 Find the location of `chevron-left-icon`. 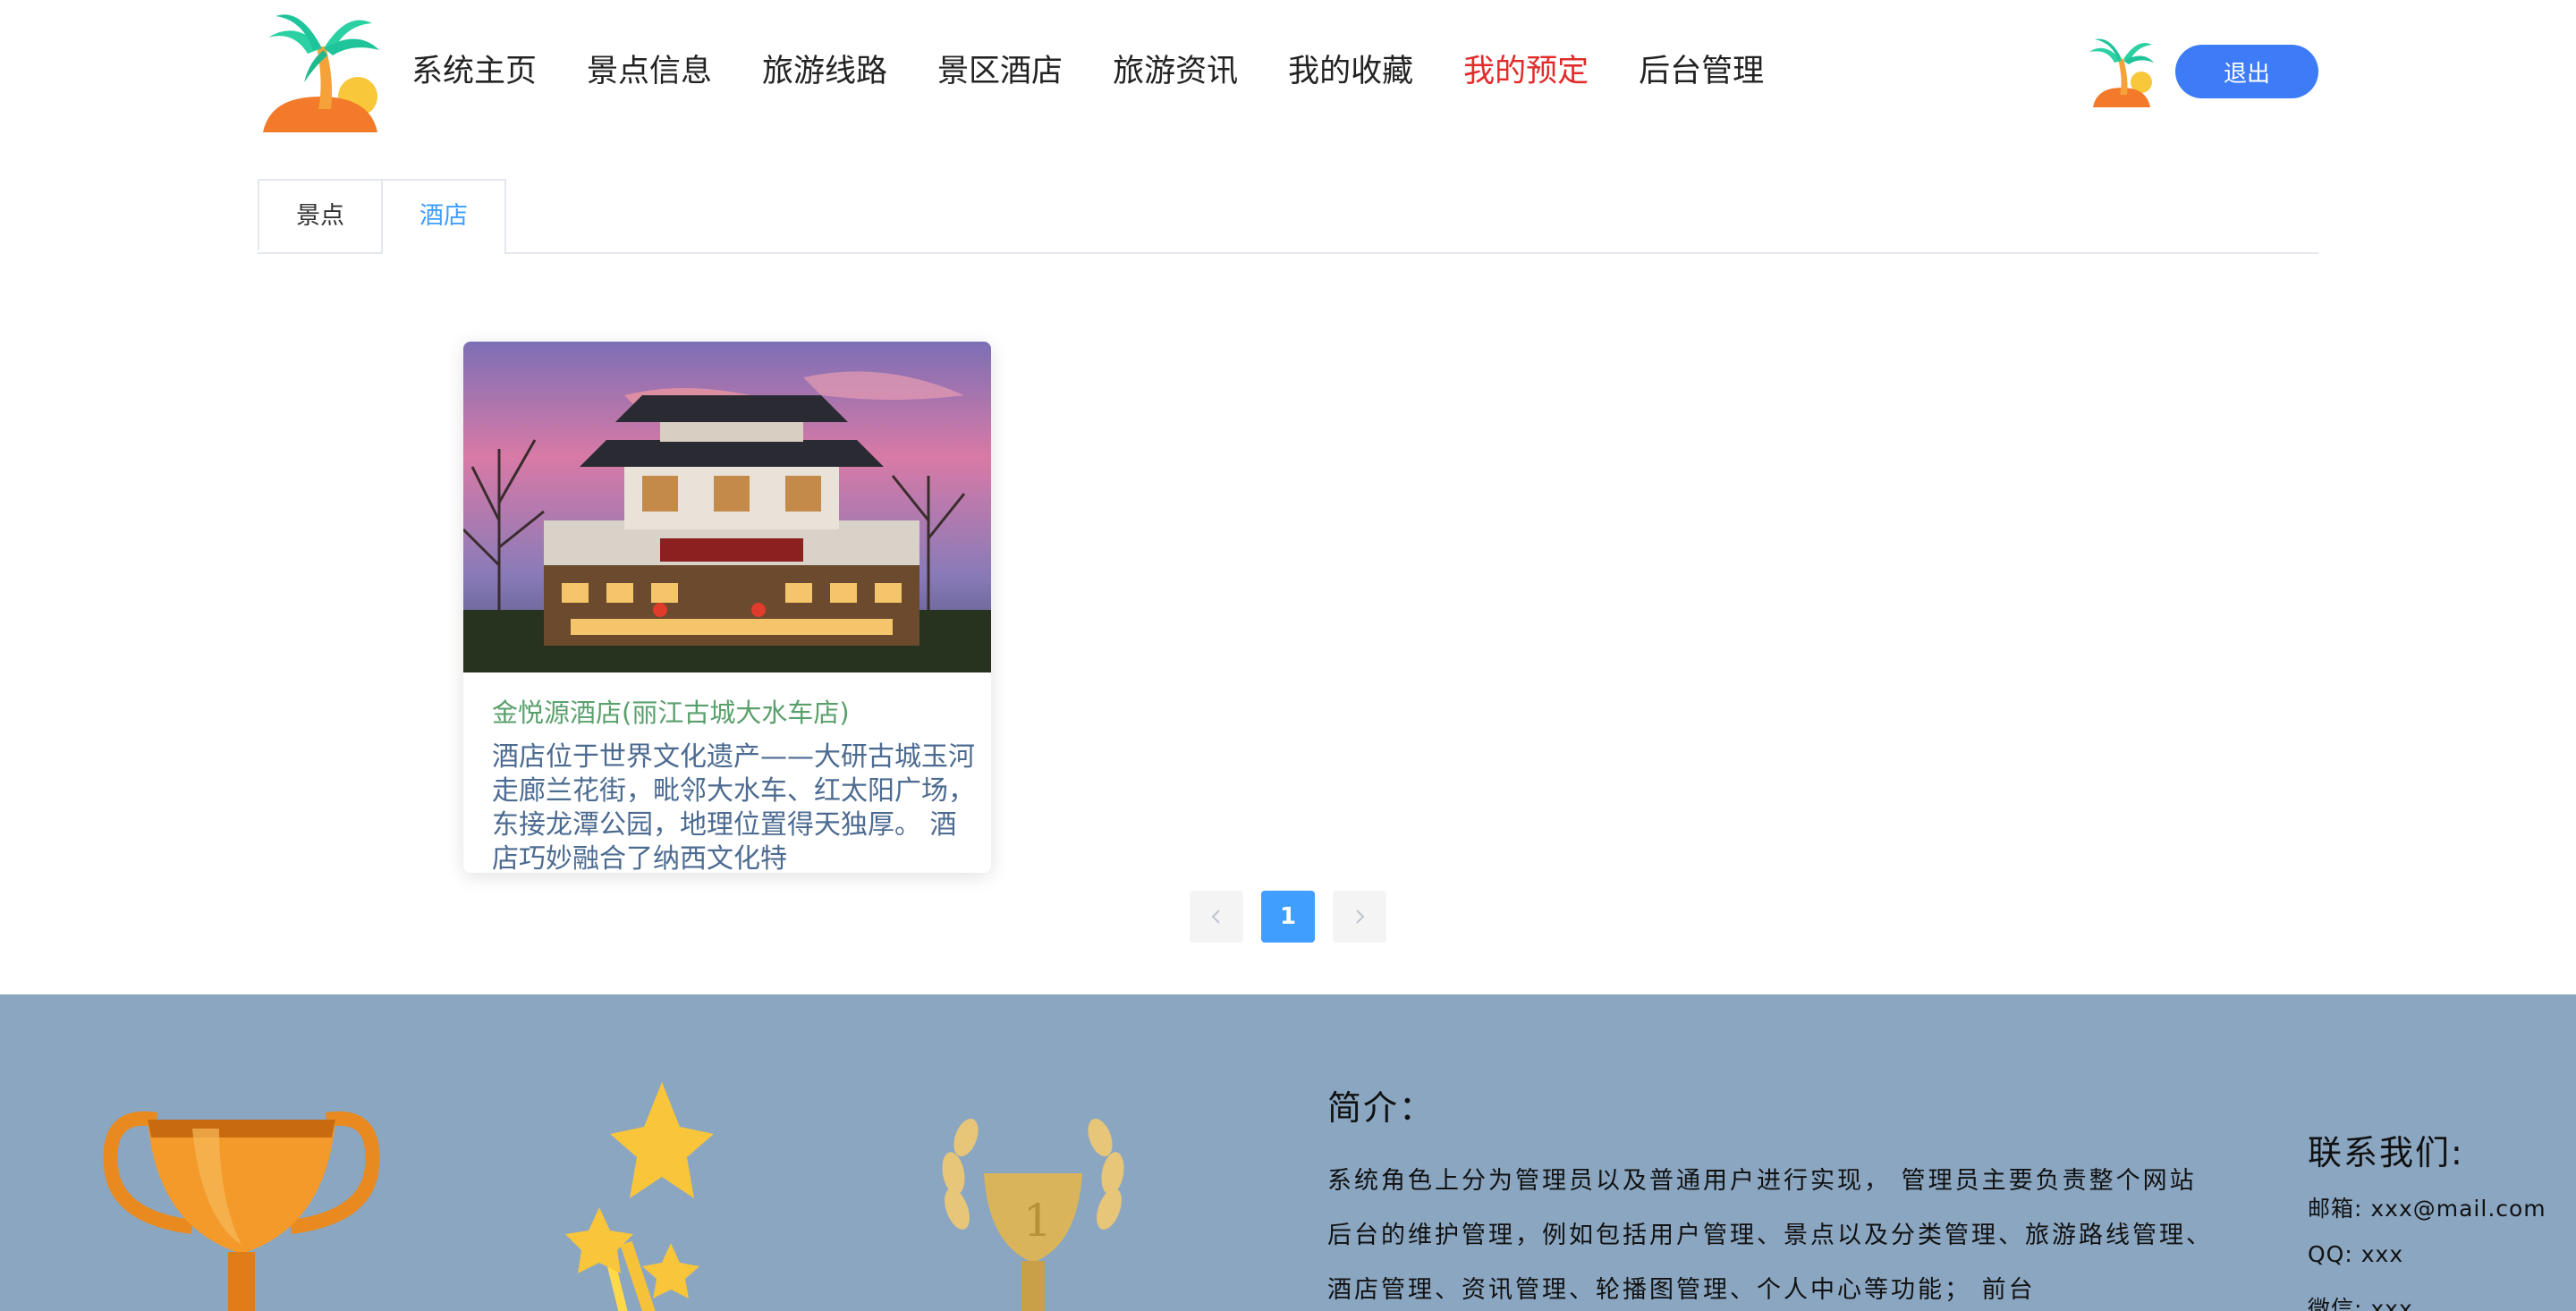

chevron-left-icon is located at coordinates (1215, 917).